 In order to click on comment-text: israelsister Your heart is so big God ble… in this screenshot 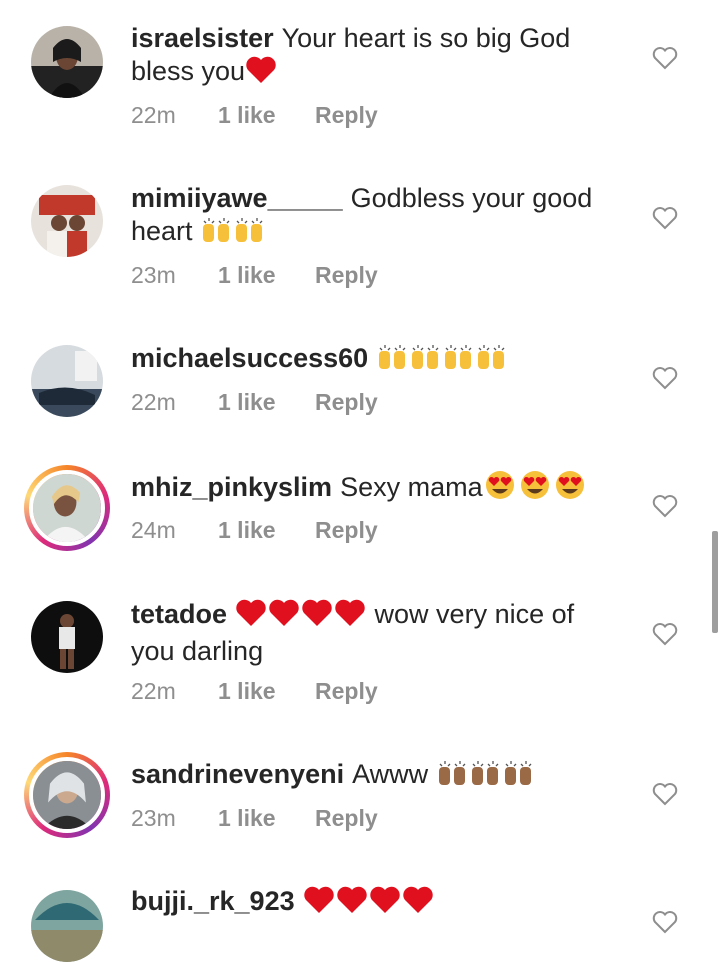, I will do `click(371, 57)`.